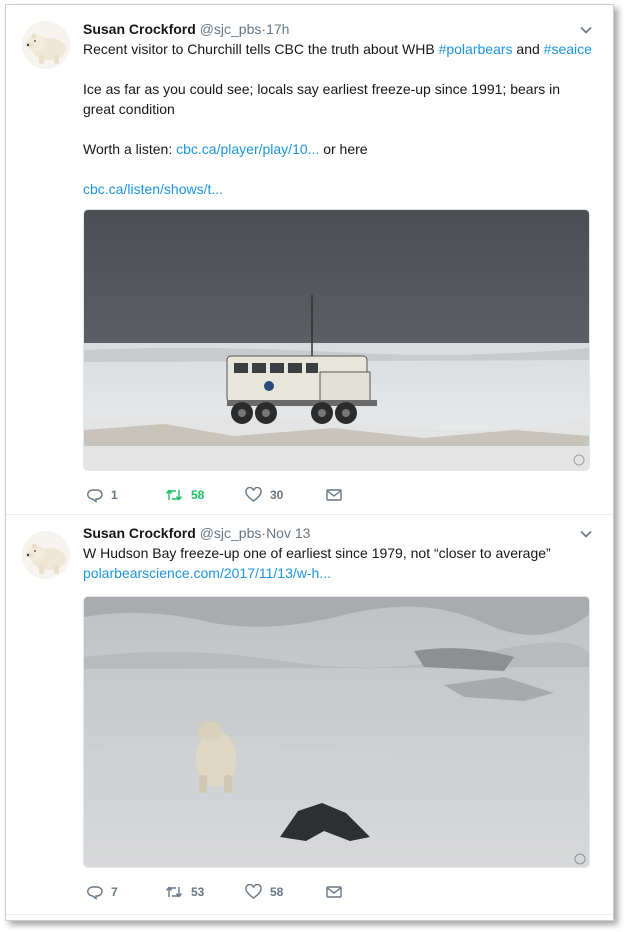 This screenshot has height=932, width=624. I want to click on reply-button: 1, so click(102, 495).